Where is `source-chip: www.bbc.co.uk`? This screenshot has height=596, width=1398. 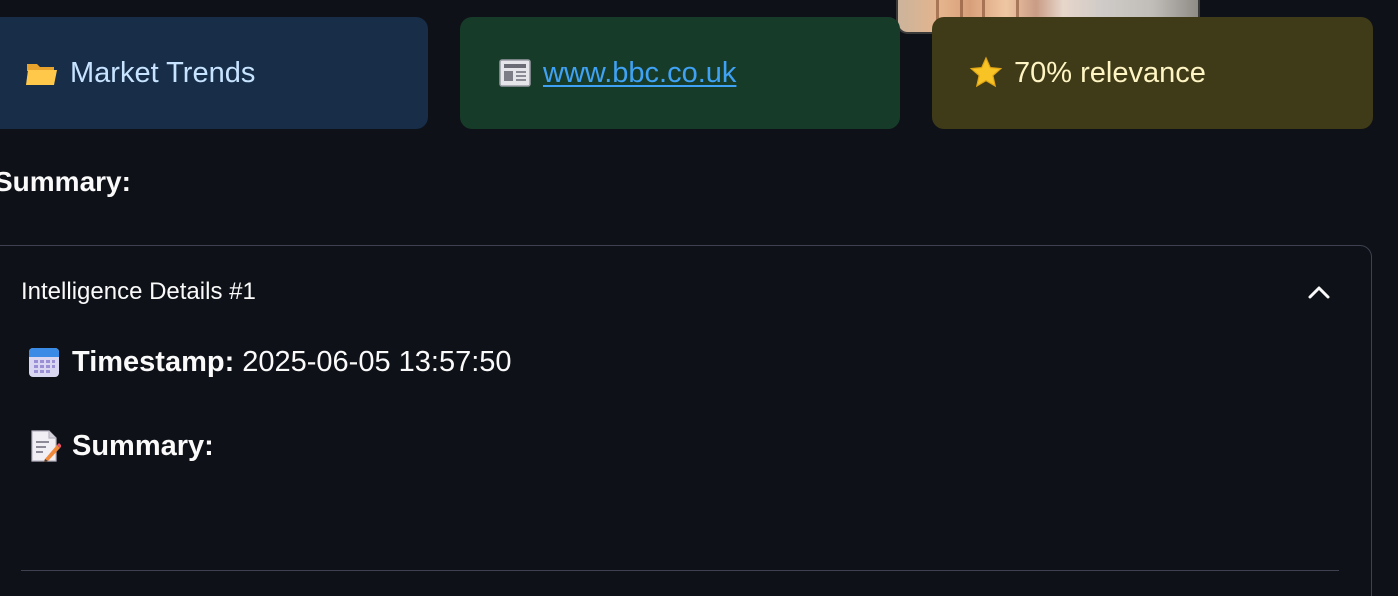 source-chip: www.bbc.co.uk is located at coordinates (680, 73).